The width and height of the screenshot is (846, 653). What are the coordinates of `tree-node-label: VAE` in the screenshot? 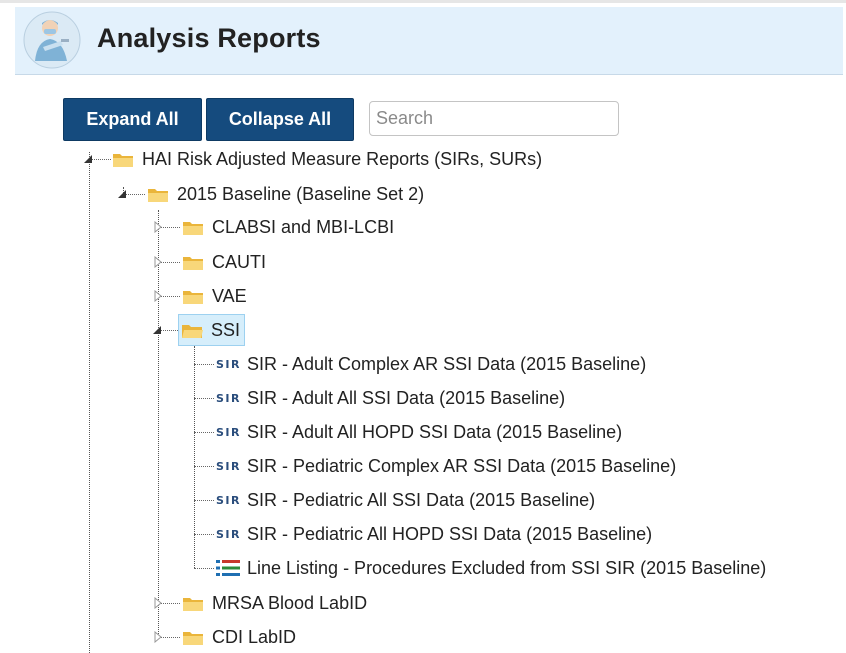 It's located at (229, 295).